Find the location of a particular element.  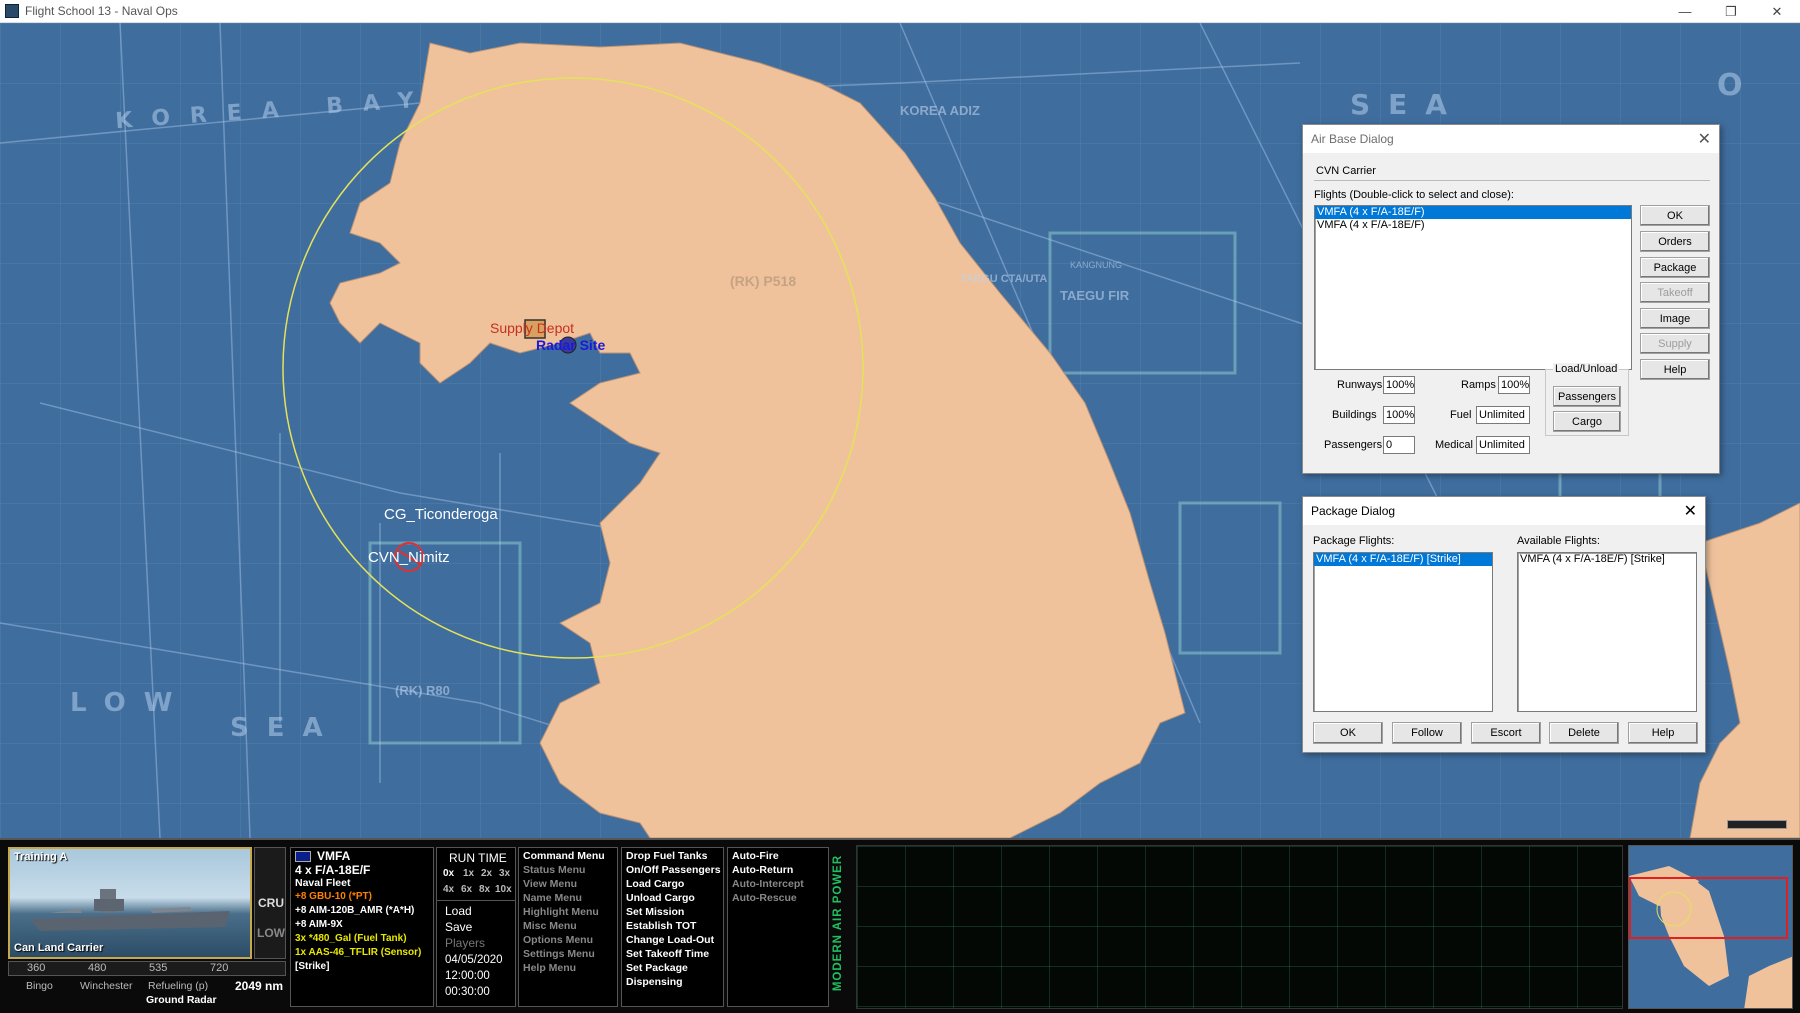

takeoff-button: Takeoff is located at coordinates (1675, 292).